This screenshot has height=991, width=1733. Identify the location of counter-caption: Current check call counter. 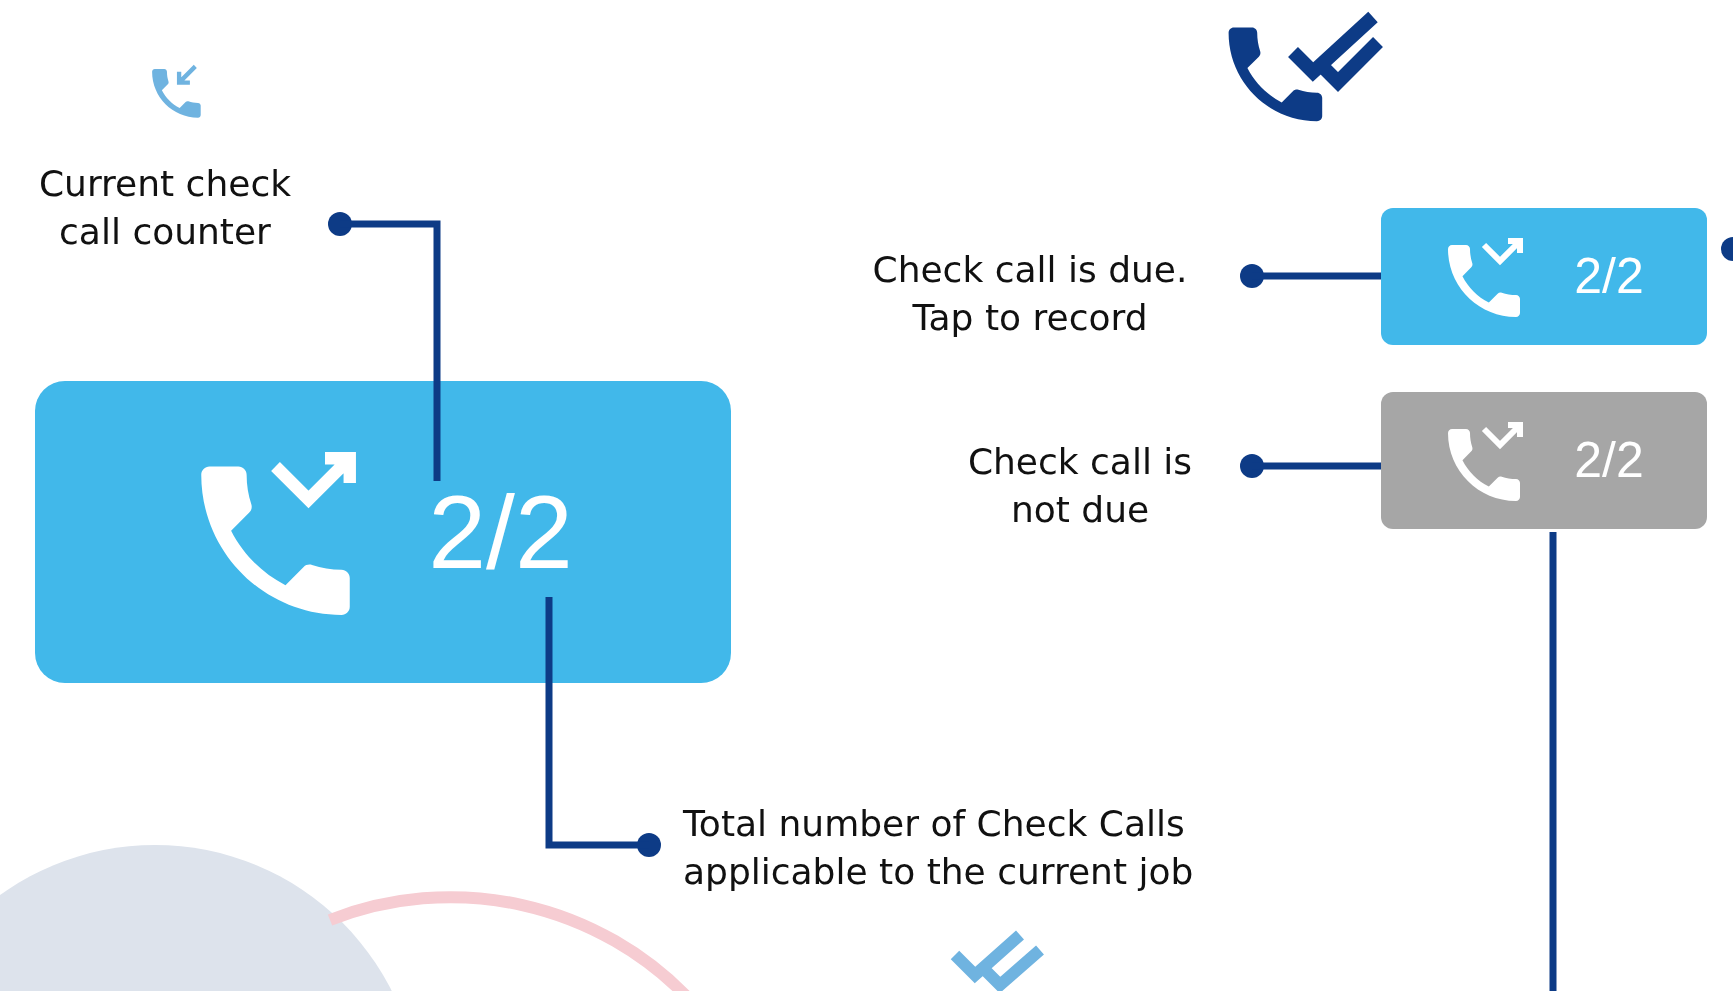
(165, 208).